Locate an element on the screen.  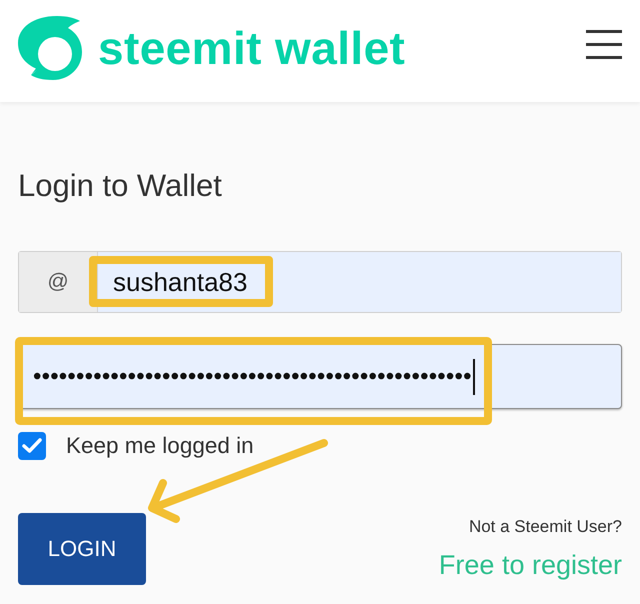
checkmark-icon is located at coordinates (32, 446).